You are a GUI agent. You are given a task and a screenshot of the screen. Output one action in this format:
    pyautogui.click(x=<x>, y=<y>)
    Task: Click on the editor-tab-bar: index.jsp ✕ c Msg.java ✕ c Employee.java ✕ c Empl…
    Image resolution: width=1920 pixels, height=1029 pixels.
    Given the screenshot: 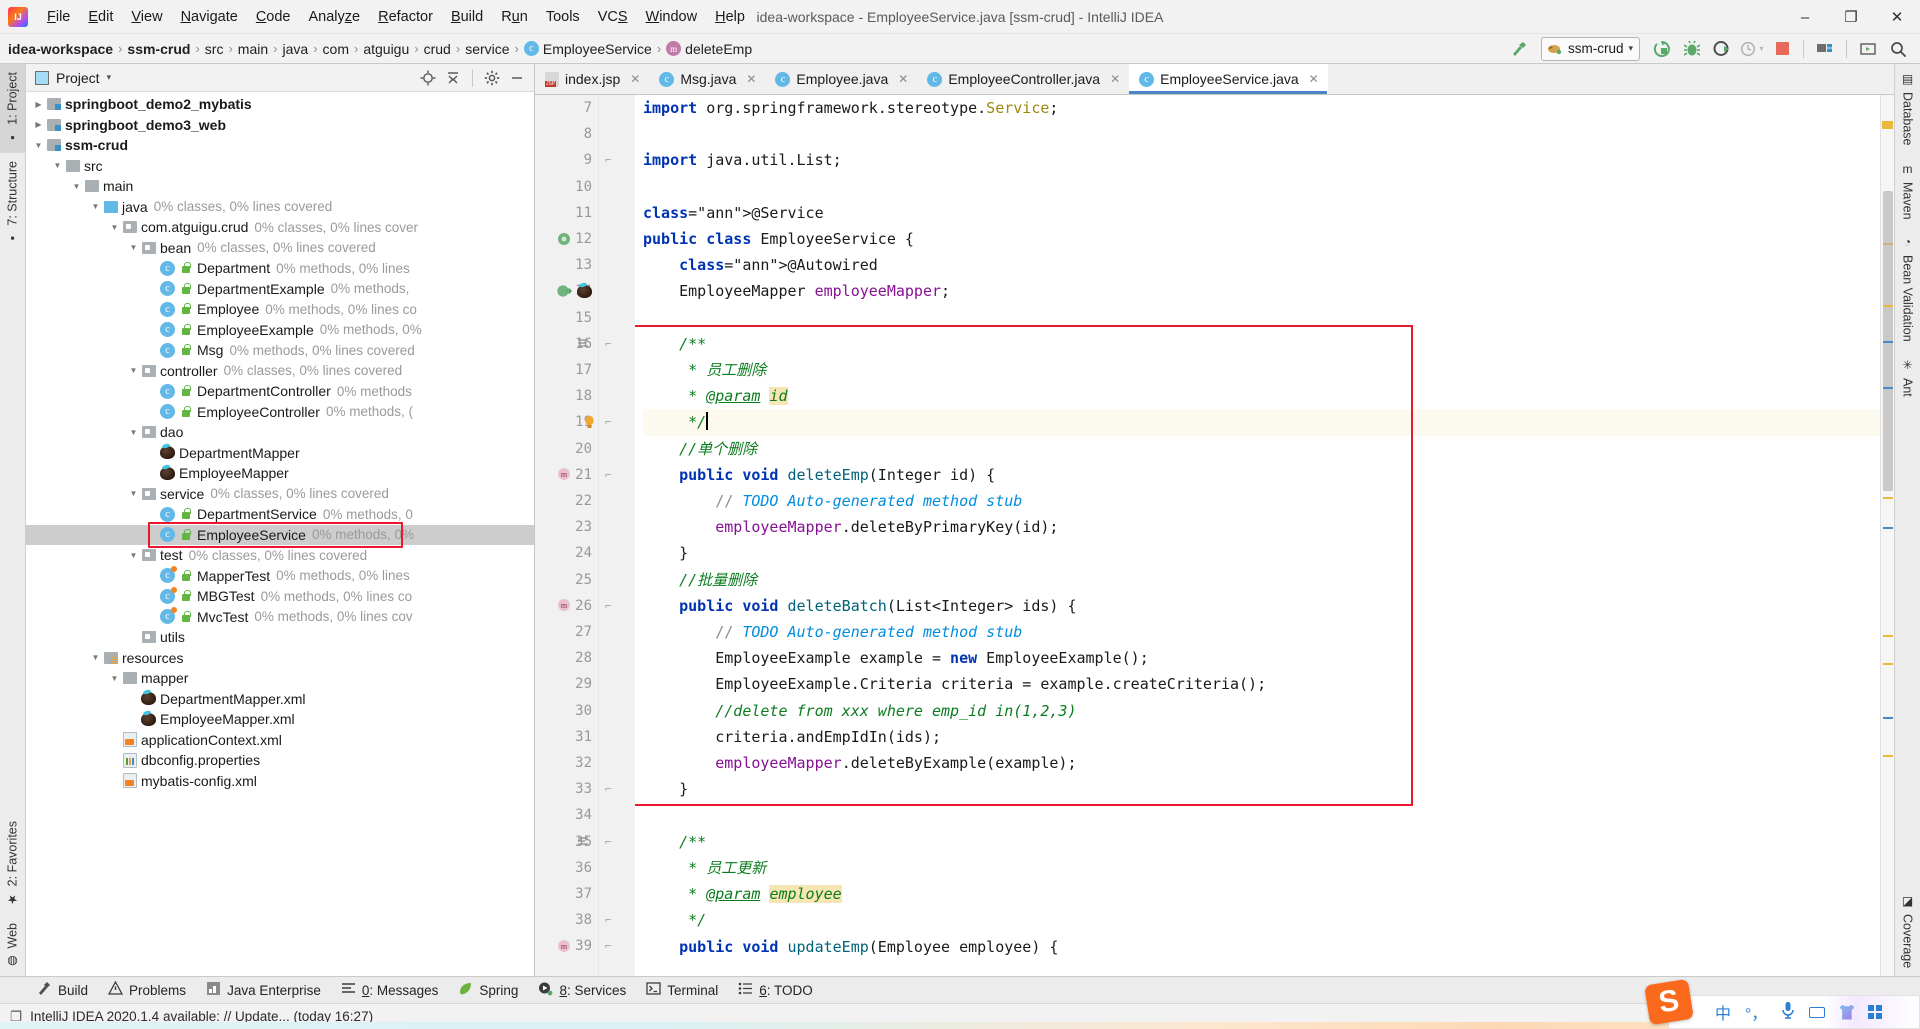 What is the action you would take?
    pyautogui.click(x=1214, y=79)
    